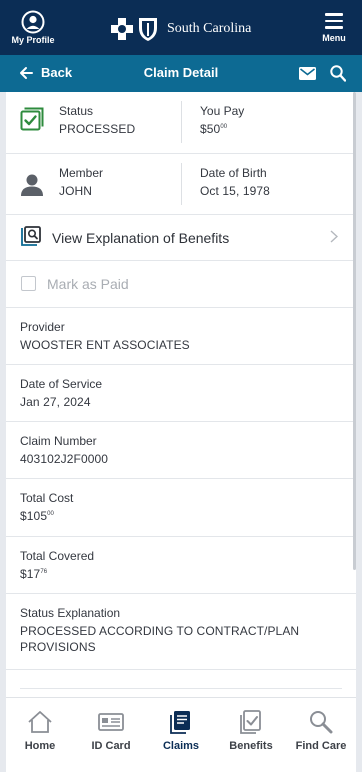 The width and height of the screenshot is (362, 772). Describe the element at coordinates (64, 459) in the screenshot. I see `claim-number-value: 403102J2F0000` at that location.